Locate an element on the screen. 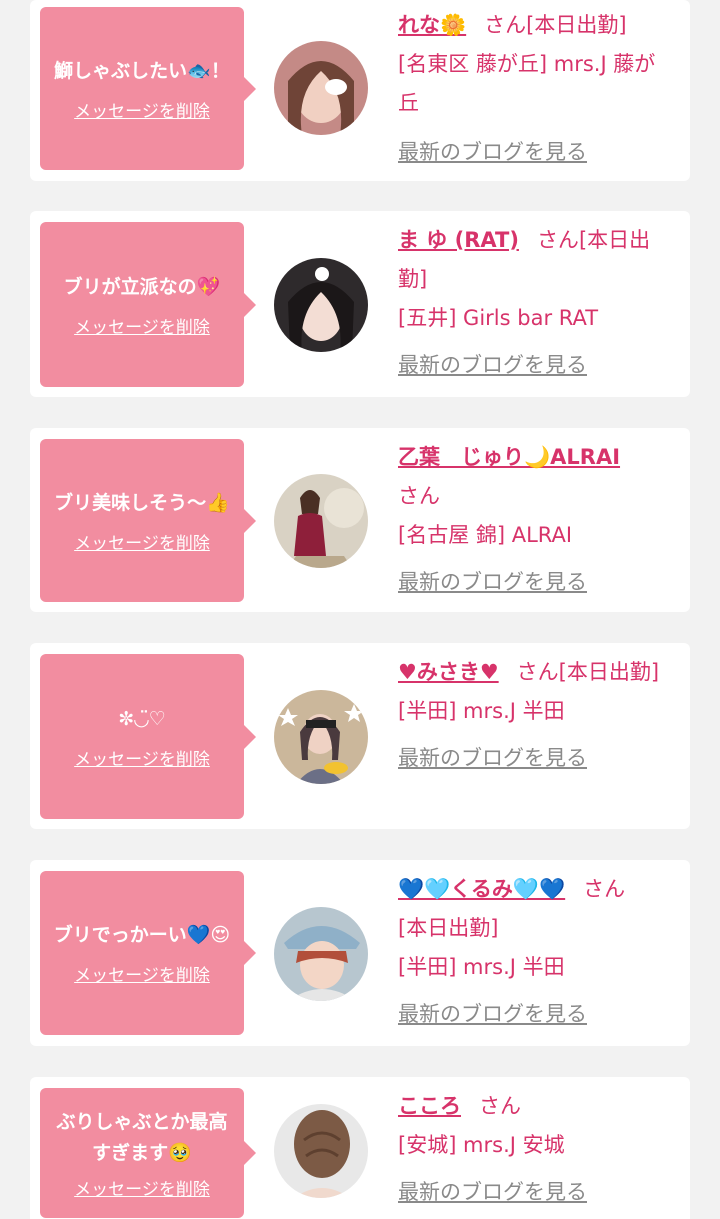  shop-location: [名古屋 錦] ALRAI is located at coordinates (485, 535).